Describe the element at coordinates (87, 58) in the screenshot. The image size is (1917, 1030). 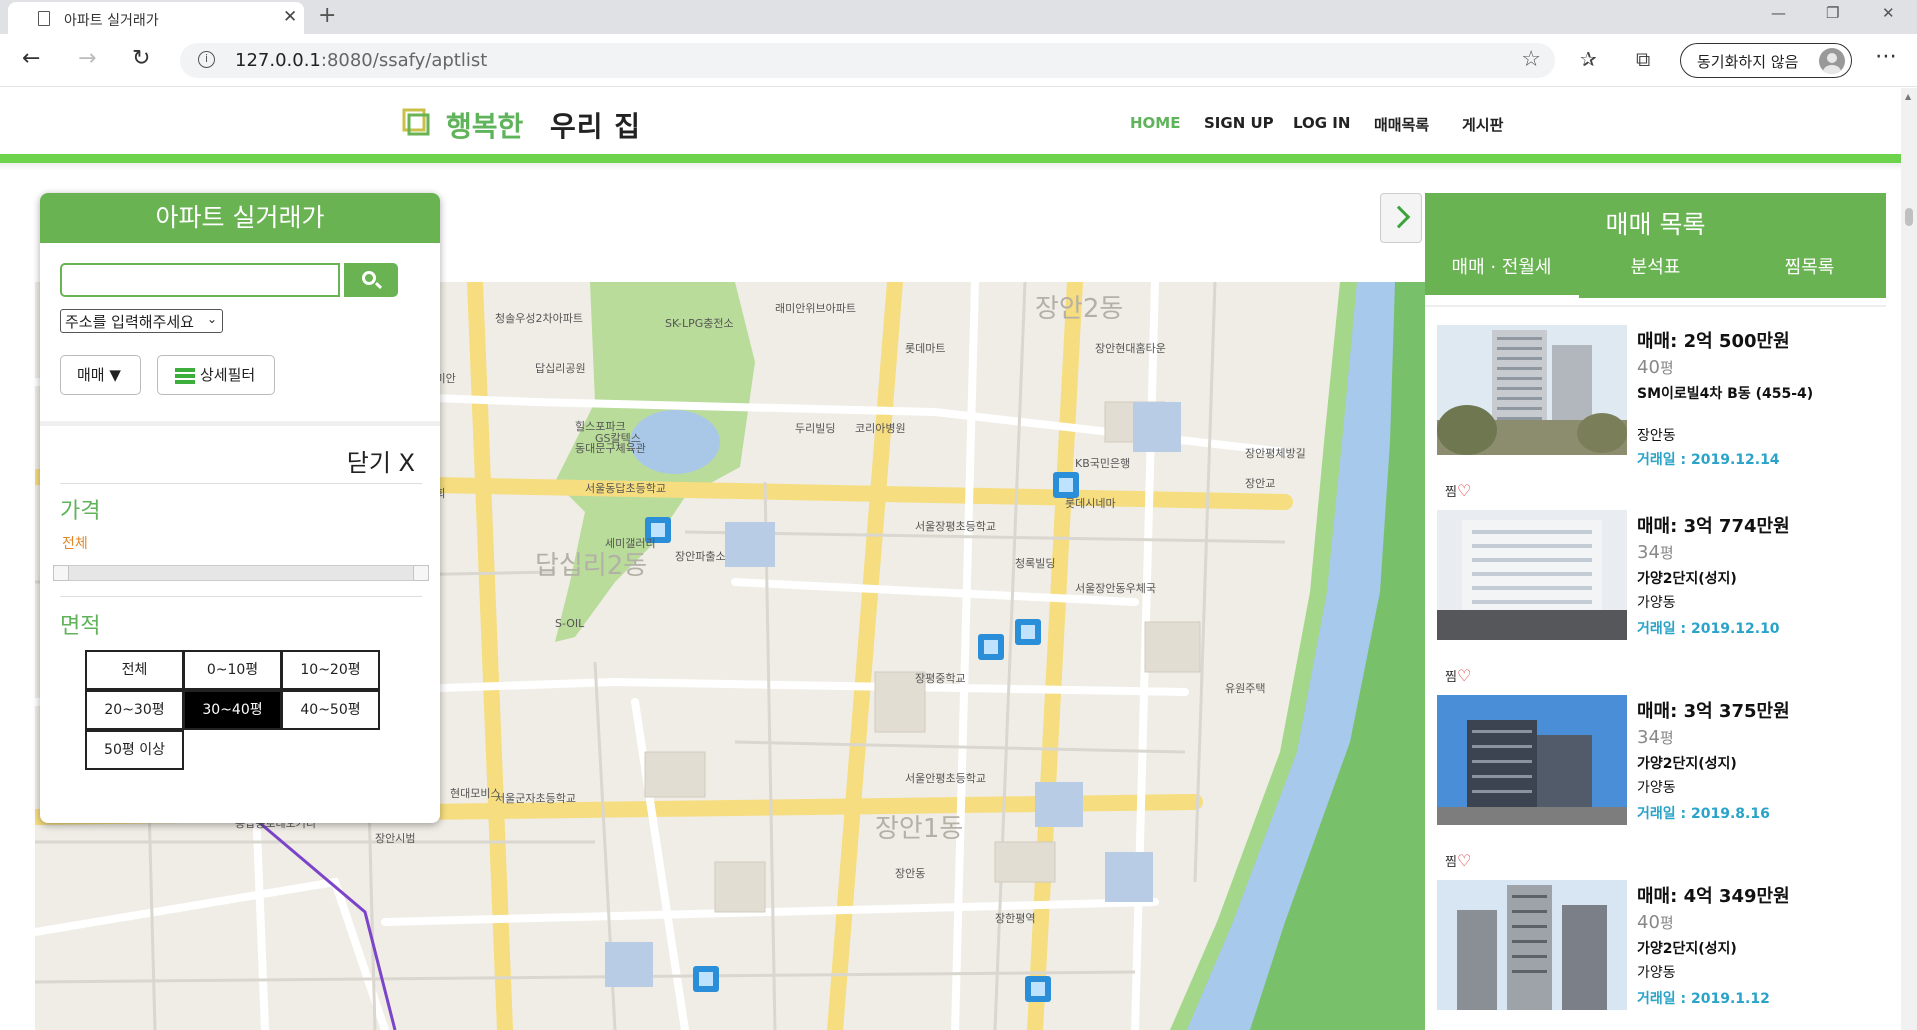
I see `forward-icon: →` at that location.